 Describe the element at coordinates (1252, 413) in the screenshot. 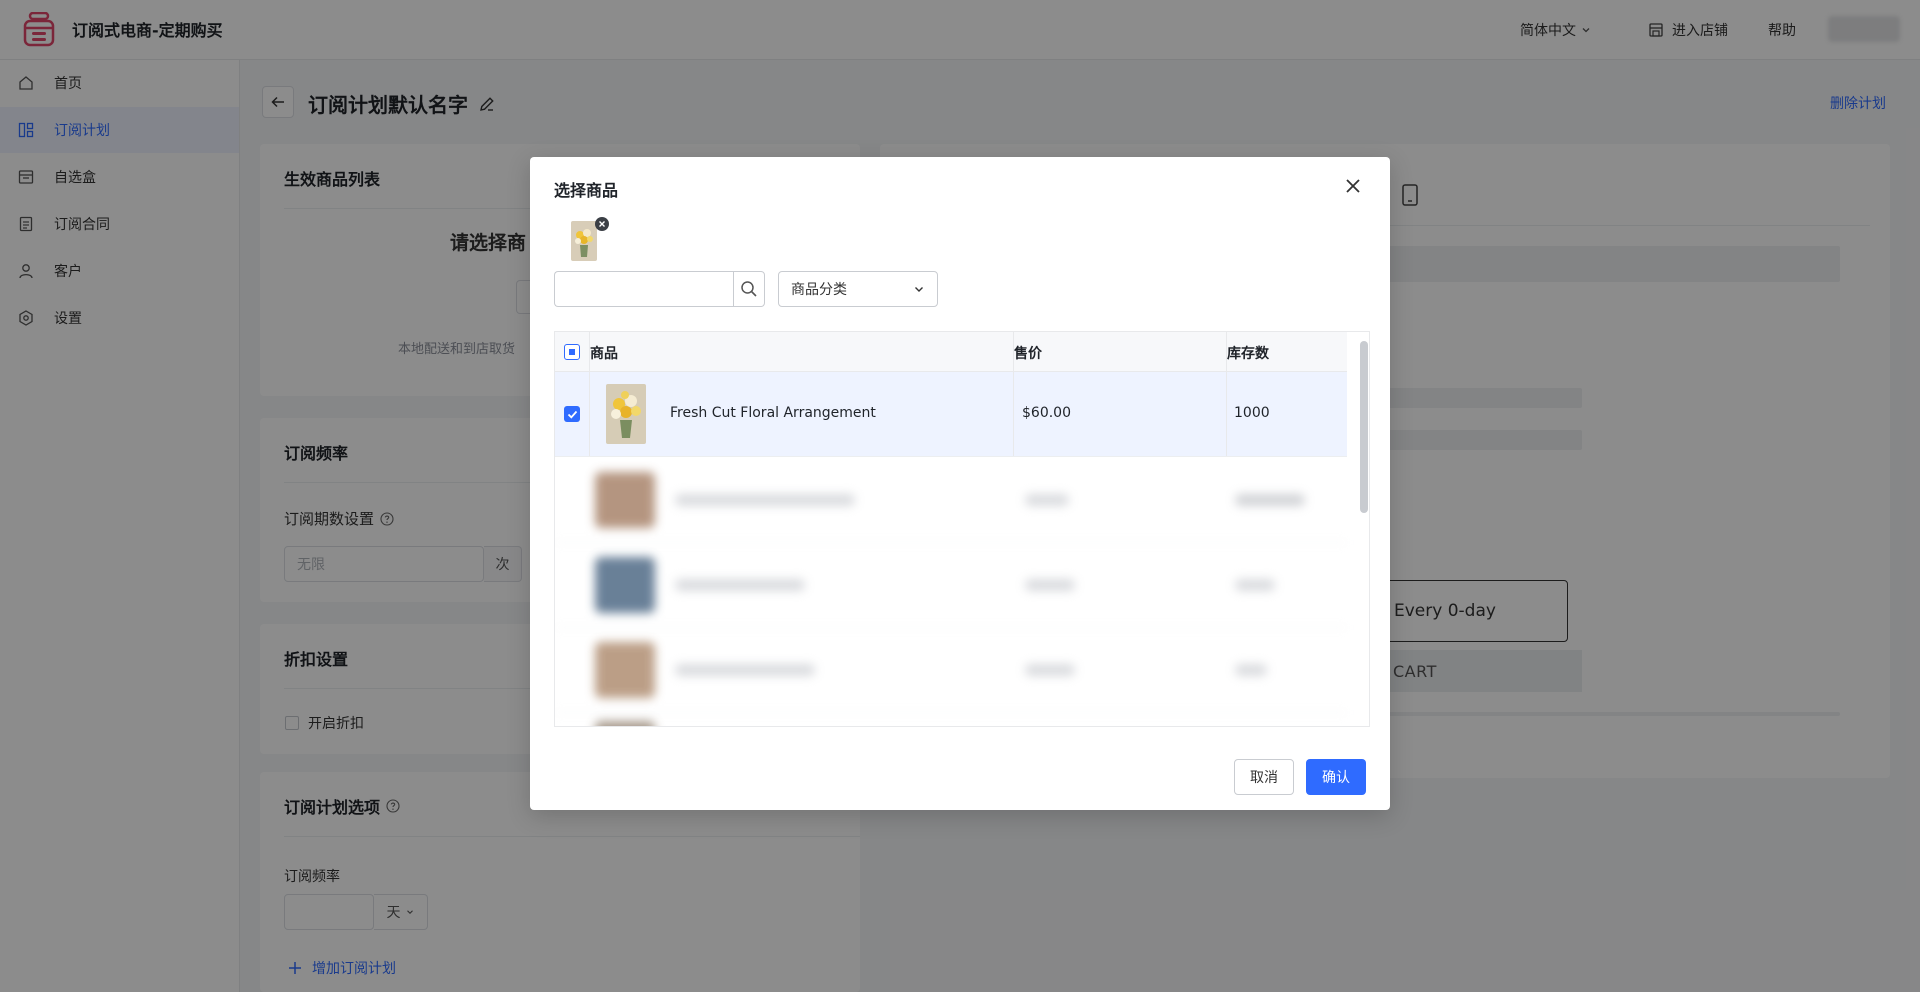

I see `product-stock: 1000` at that location.